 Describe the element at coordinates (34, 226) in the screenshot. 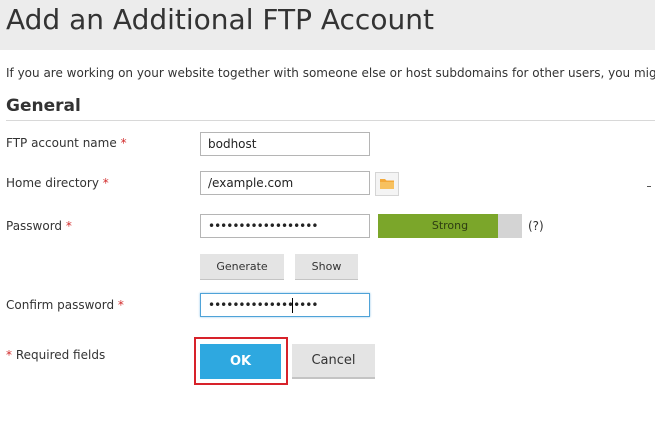

I see `password-label-text: Password` at that location.